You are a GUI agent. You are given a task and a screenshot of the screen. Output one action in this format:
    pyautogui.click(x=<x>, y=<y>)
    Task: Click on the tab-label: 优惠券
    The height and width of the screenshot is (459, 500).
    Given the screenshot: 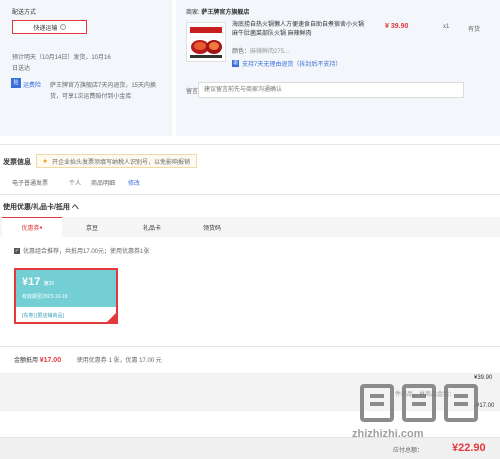 What is the action you would take?
    pyautogui.click(x=30, y=229)
    